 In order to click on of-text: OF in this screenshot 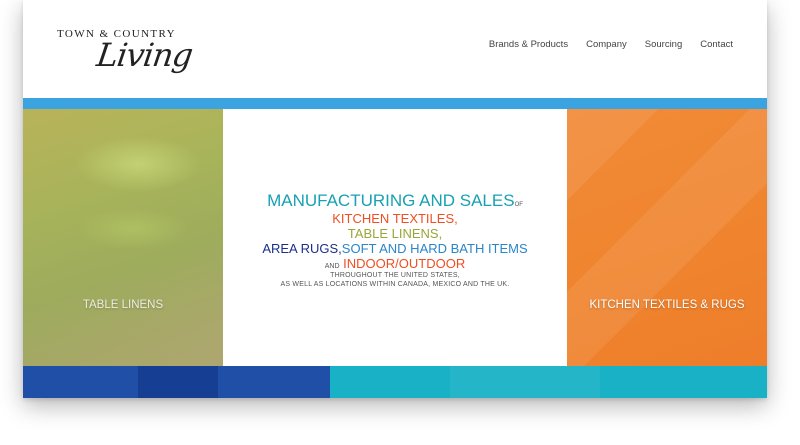, I will do `click(518, 205)`.